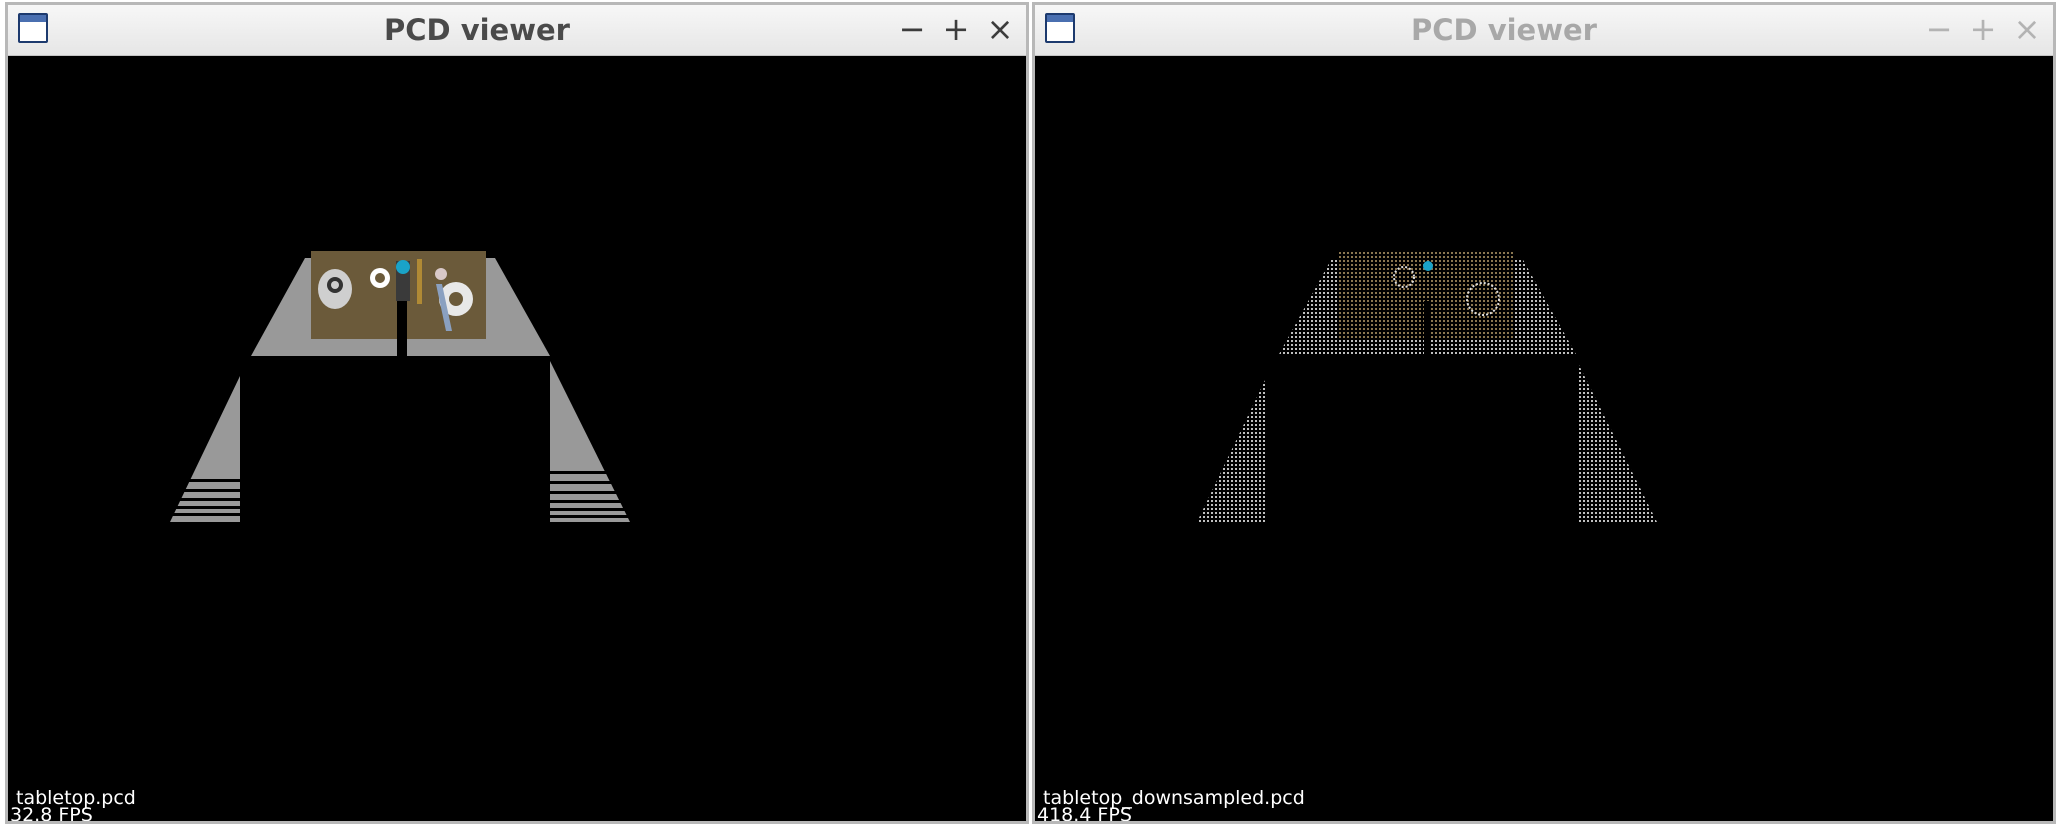 The height and width of the screenshot is (826, 2058). What do you see at coordinates (441, 274) in the screenshot?
I see `small-item-object` at bounding box center [441, 274].